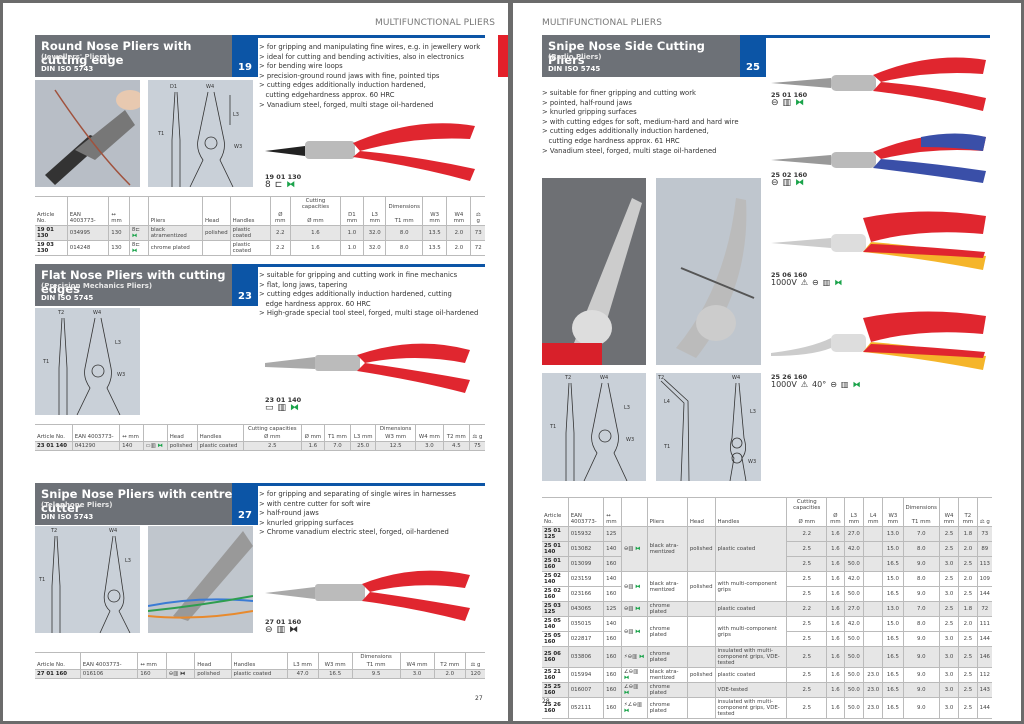  What do you see at coordinates (806, 282) in the screenshot?
I see `product-icons: 1000V ⚠ ⊖ ▥ ⧓` at bounding box center [806, 282].